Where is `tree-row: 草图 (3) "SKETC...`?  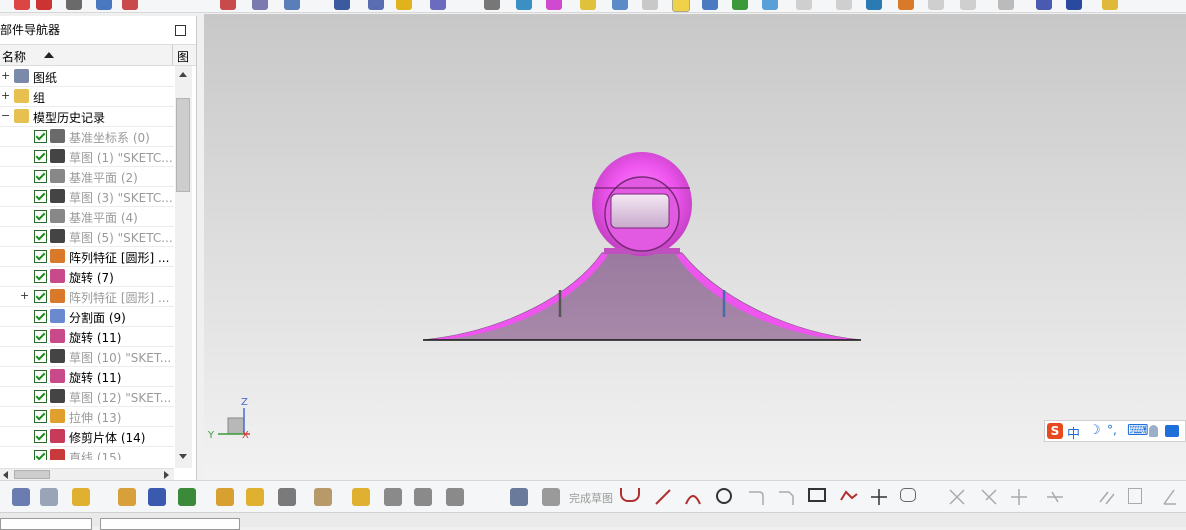 tree-row: 草图 (3) "SKETC... is located at coordinates (87, 196).